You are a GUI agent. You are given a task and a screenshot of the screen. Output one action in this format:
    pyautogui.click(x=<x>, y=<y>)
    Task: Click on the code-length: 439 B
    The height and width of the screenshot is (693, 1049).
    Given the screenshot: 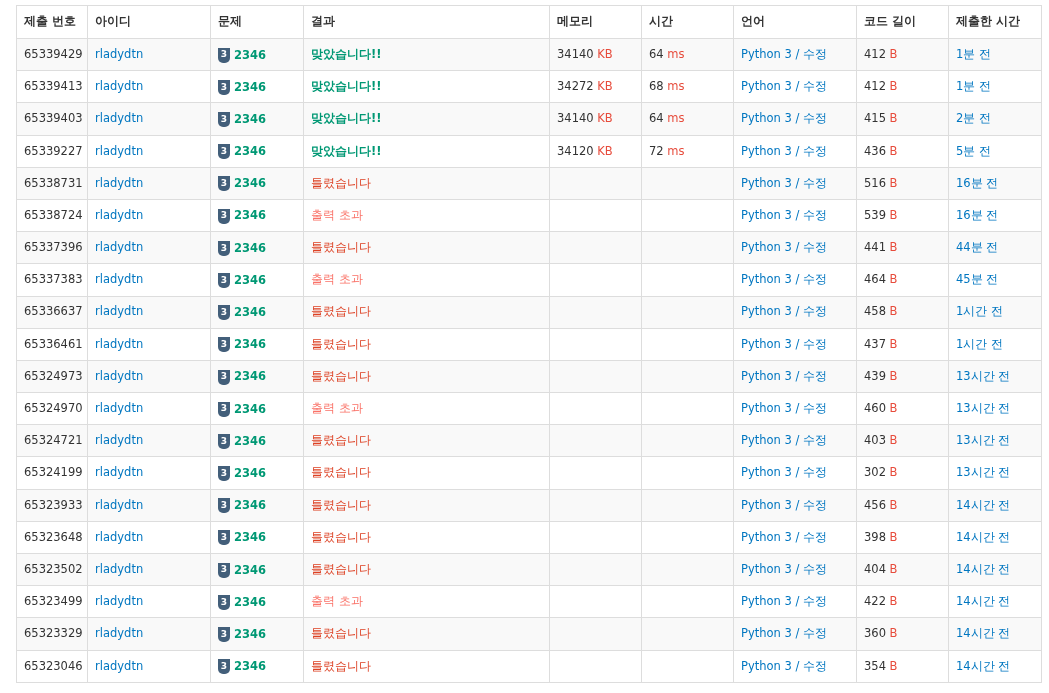 What is the action you would take?
    pyautogui.click(x=881, y=375)
    